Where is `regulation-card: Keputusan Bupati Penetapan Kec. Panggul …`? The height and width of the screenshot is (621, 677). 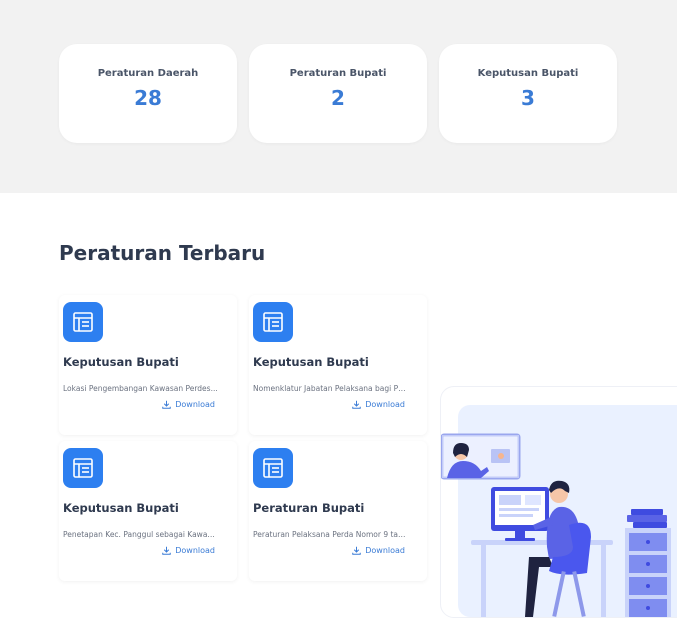 regulation-card: Keputusan Bupati Penetapan Kec. Panggul … is located at coordinates (148, 511).